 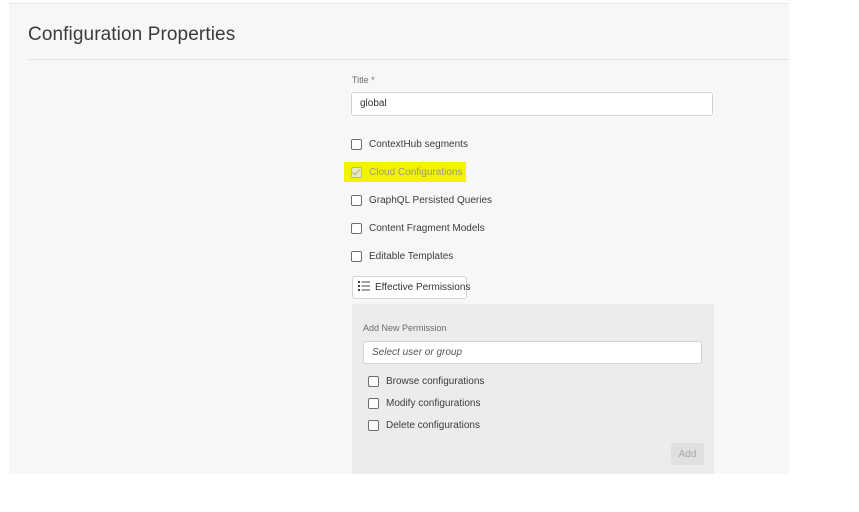 I want to click on list-icon, so click(x=364, y=288).